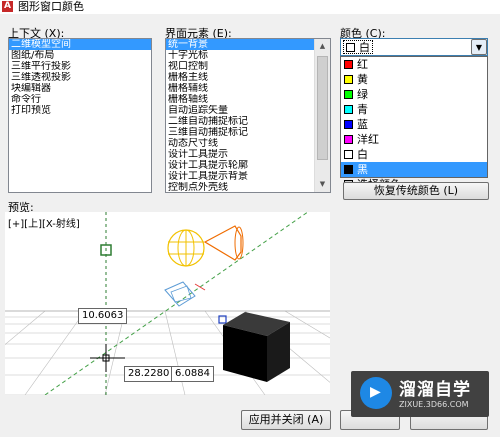 The image size is (500, 437). What do you see at coordinates (248, 44) in the screenshot?
I see `element-list-item: 统一背景` at bounding box center [248, 44].